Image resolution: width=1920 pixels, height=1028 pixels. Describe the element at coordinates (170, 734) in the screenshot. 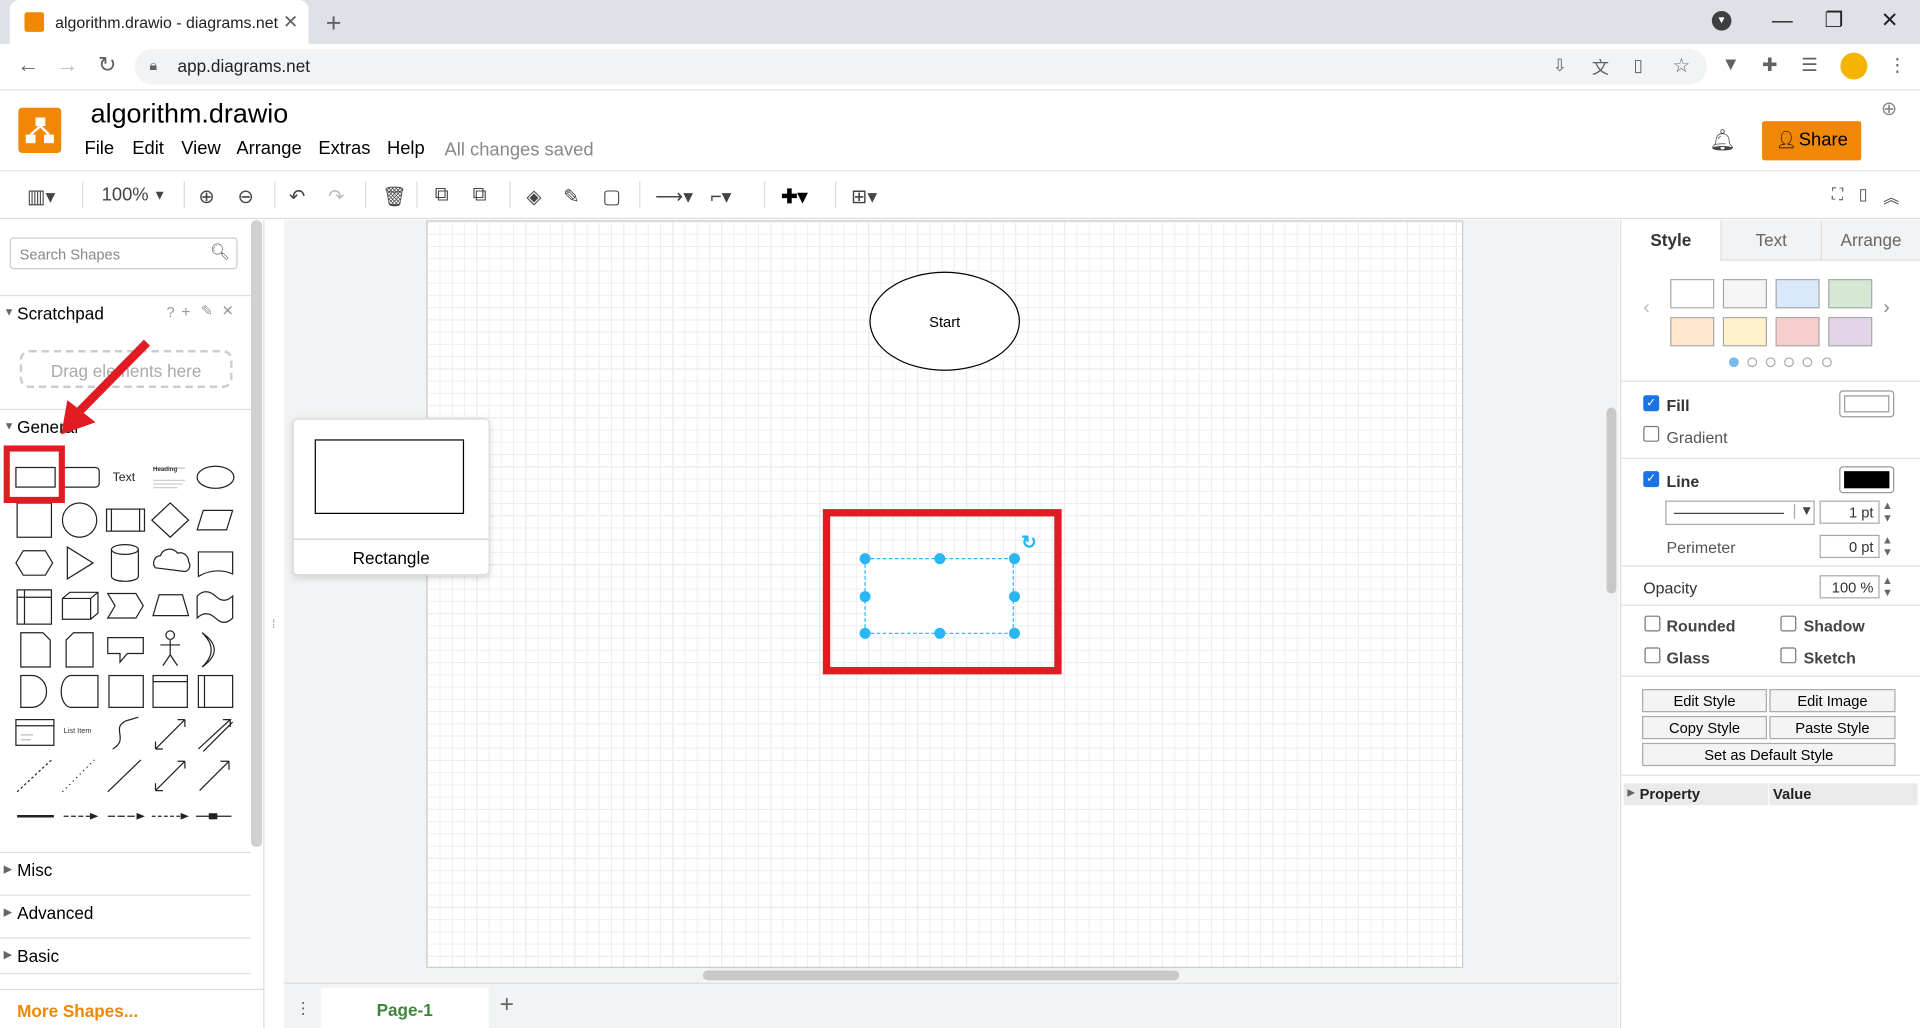

I see `bidirectional-arrow-shape` at that location.